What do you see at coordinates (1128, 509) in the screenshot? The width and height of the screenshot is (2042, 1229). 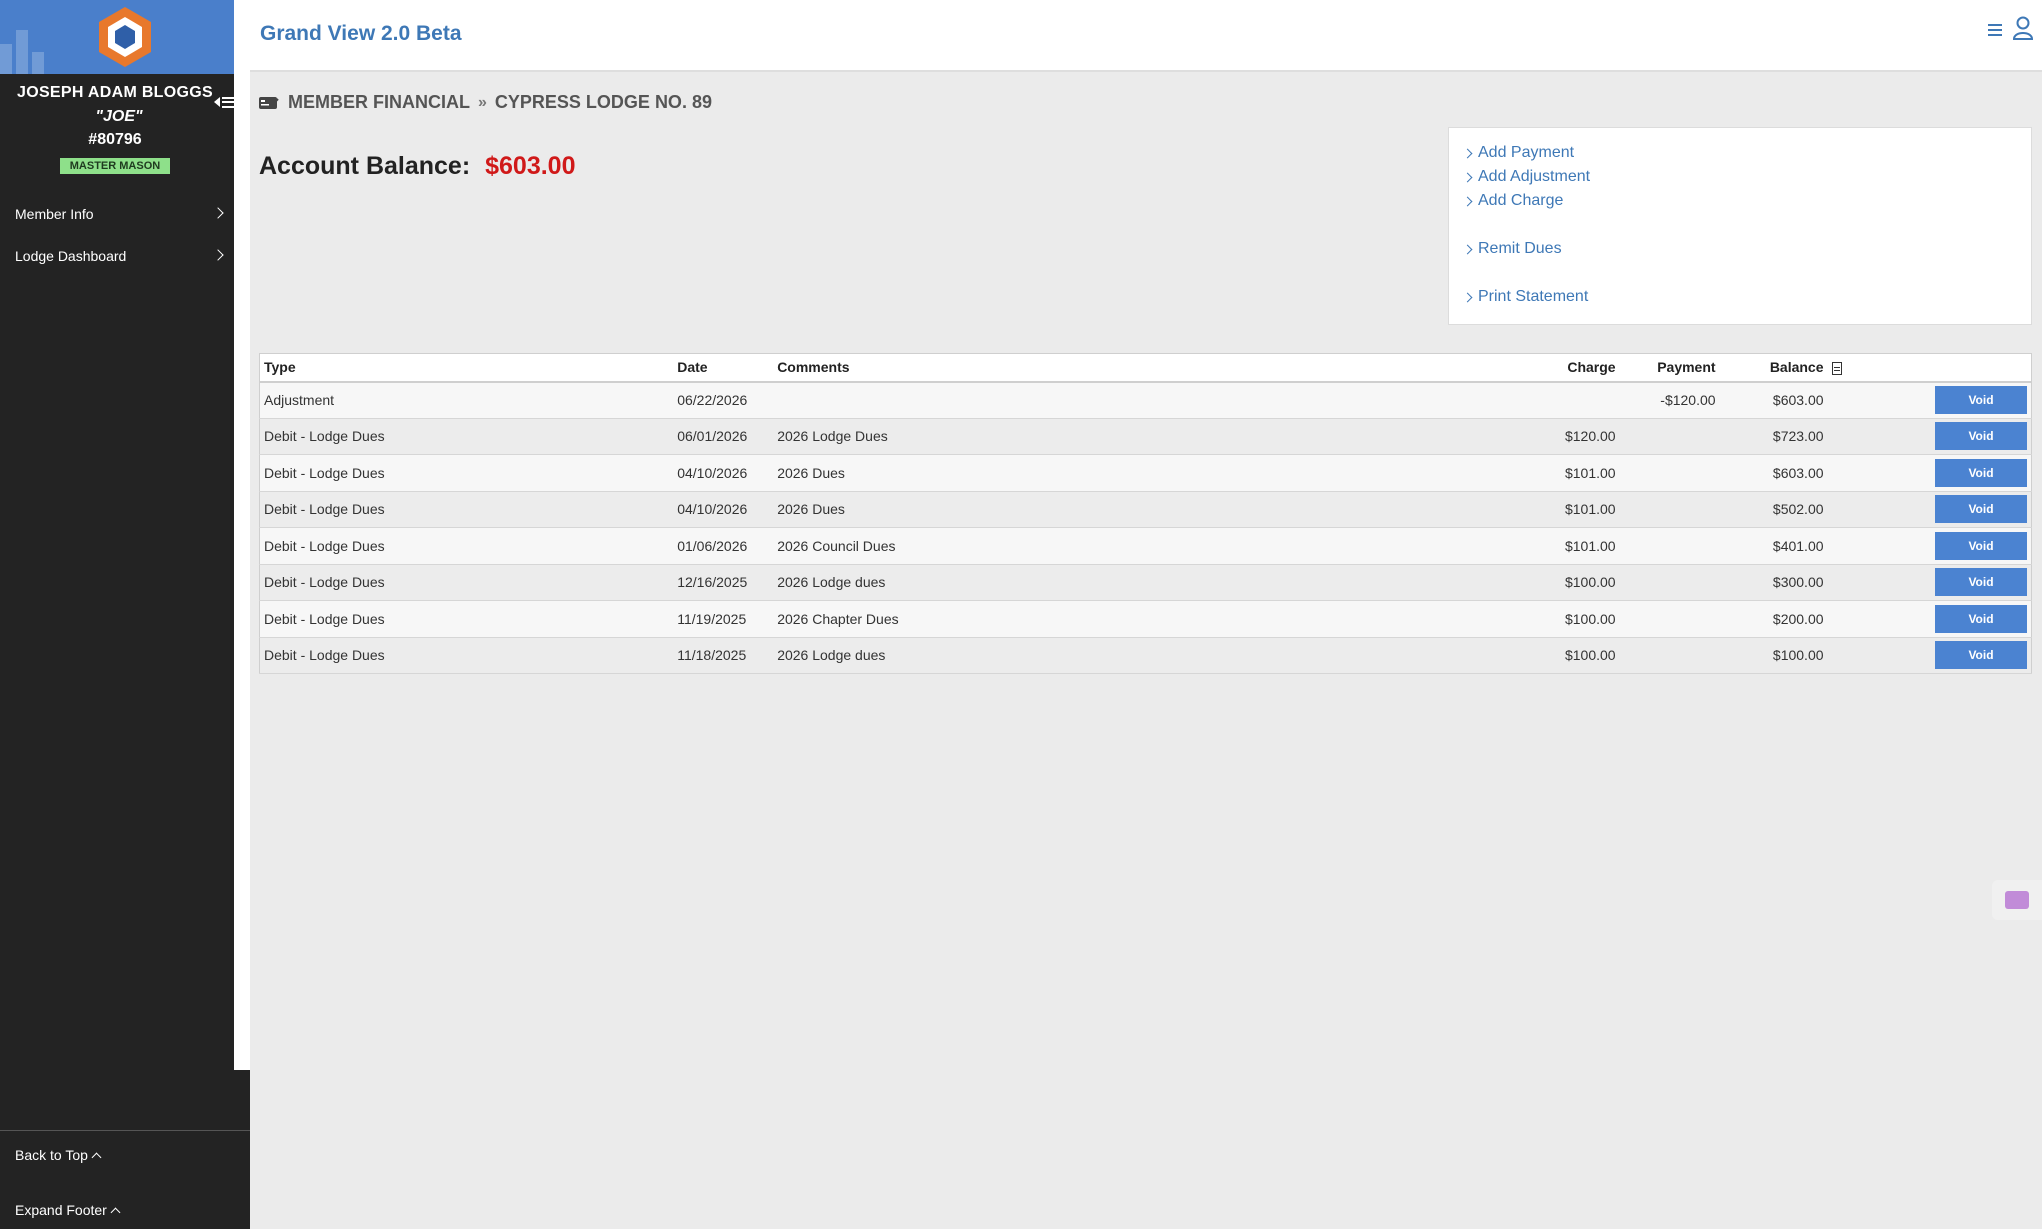 I see `cell-comments: 2026 Dues` at bounding box center [1128, 509].